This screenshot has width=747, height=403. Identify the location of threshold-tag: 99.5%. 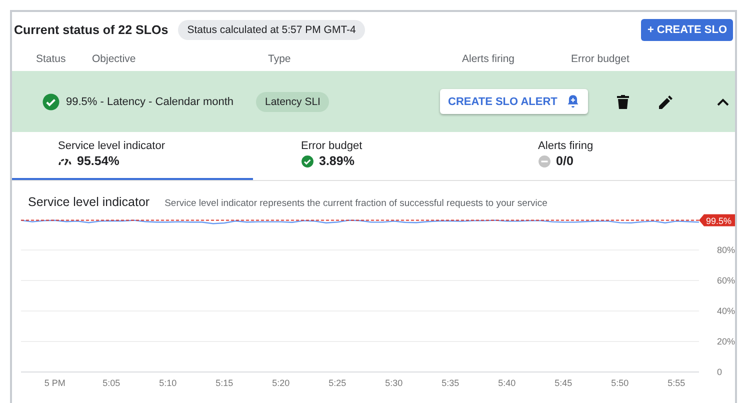
(717, 220).